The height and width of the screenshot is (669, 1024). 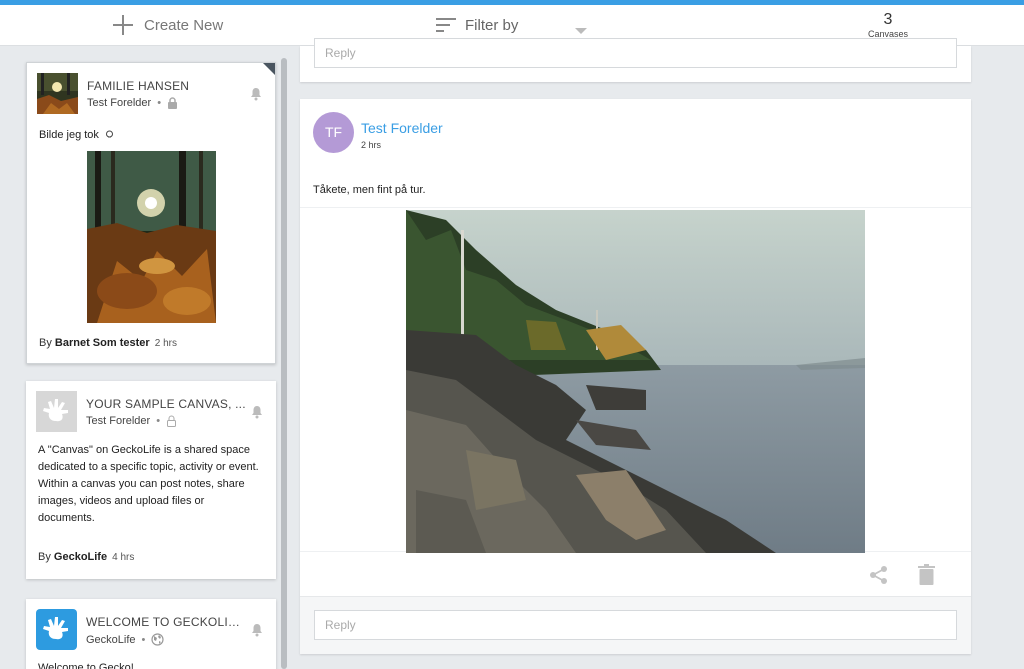 What do you see at coordinates (888, 19) in the screenshot?
I see `canvas-count-number: 3` at bounding box center [888, 19].